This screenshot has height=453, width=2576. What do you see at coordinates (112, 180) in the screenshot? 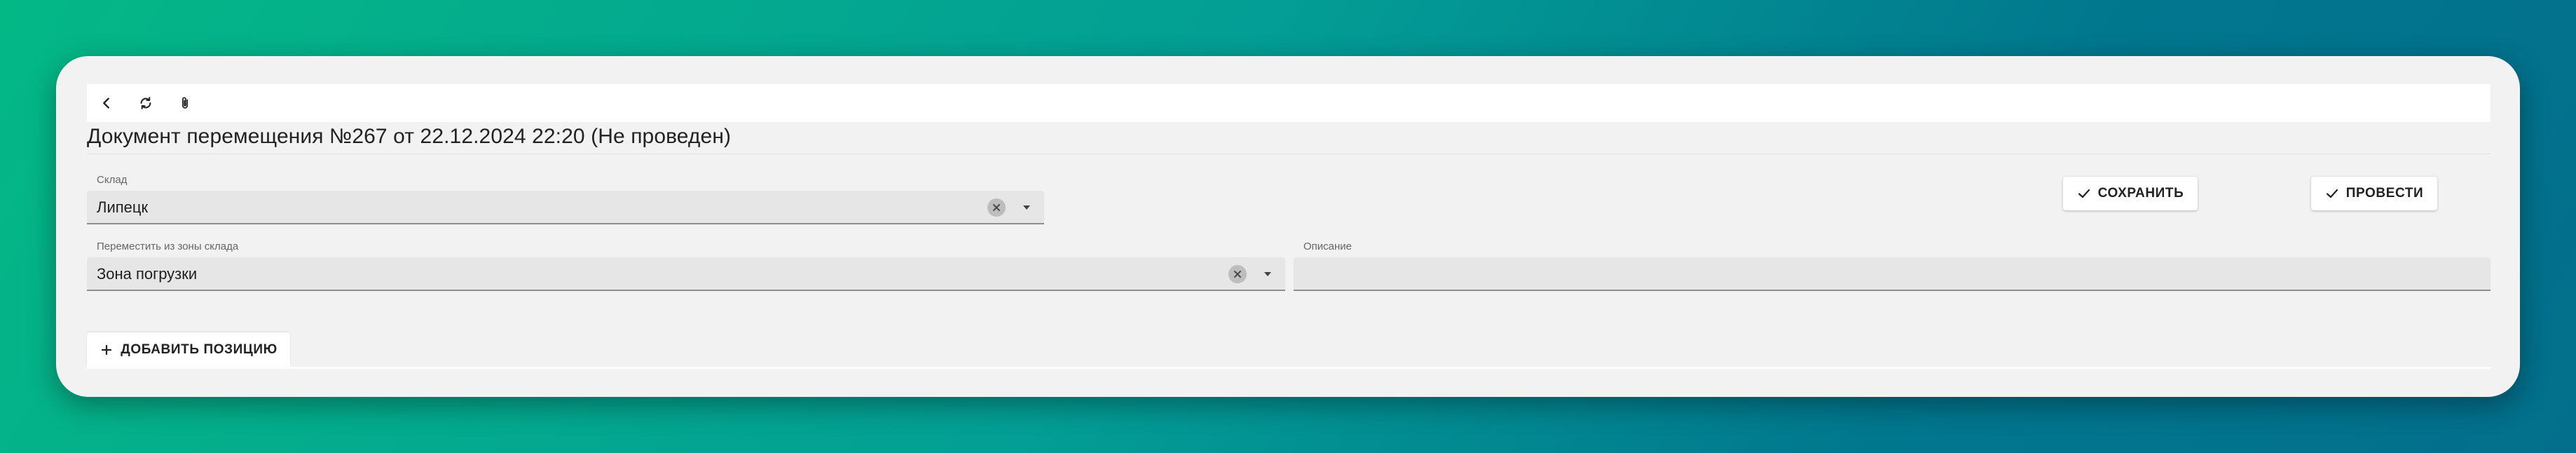
I see `warehouse-label: Склад` at bounding box center [112, 180].